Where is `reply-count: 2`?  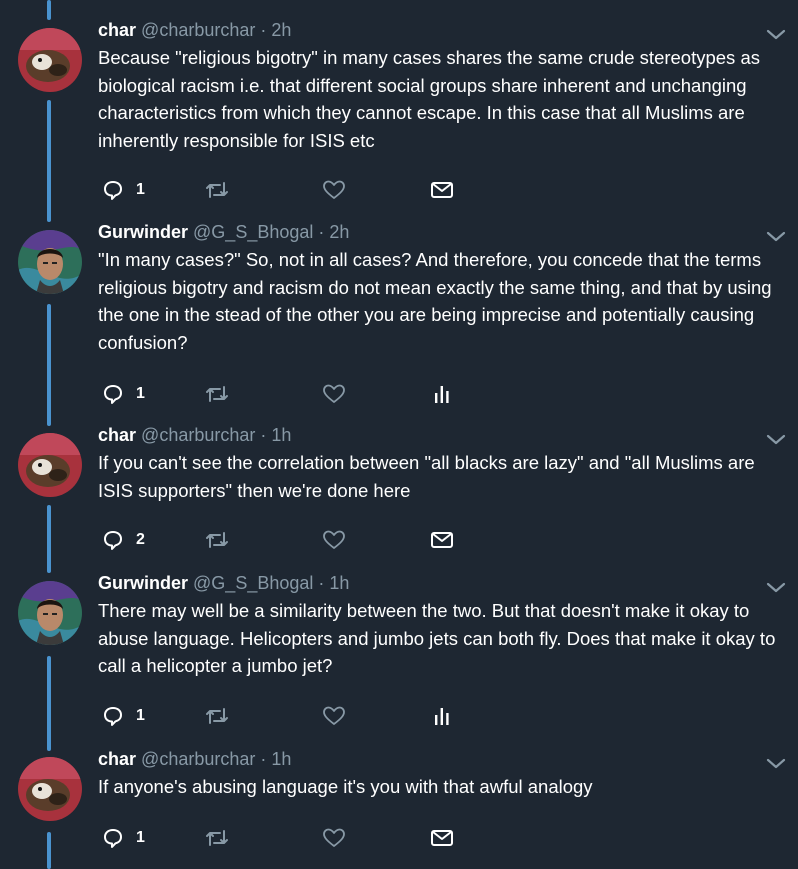
reply-count: 2 is located at coordinates (140, 539).